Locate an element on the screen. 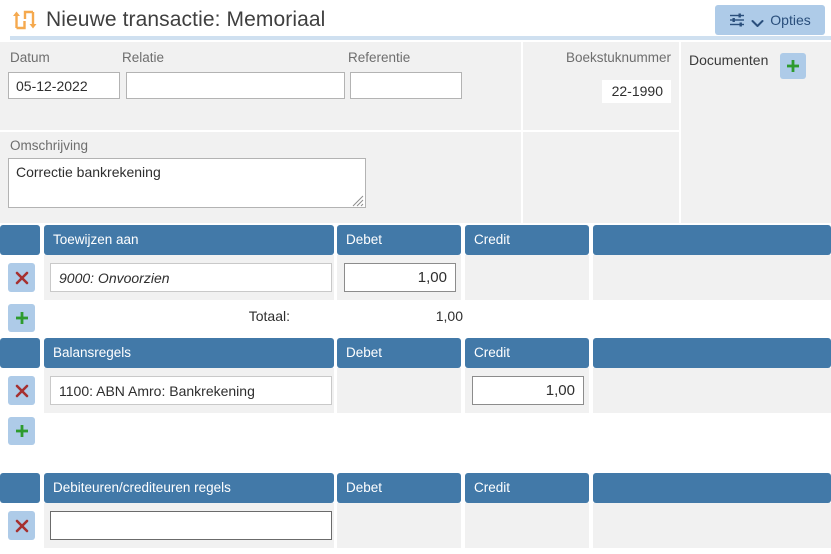  sliders-icon is located at coordinates (737, 20).